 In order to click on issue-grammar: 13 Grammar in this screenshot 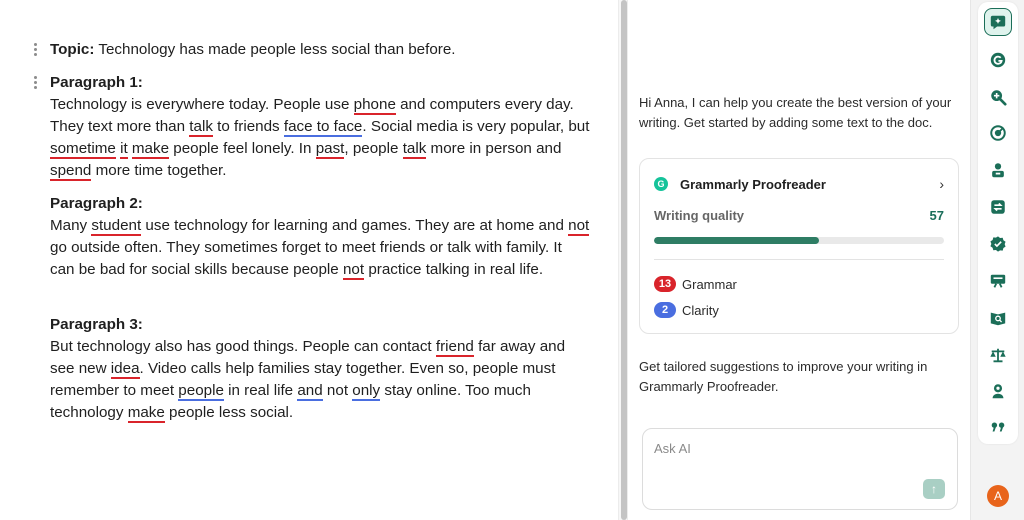, I will do `click(695, 284)`.